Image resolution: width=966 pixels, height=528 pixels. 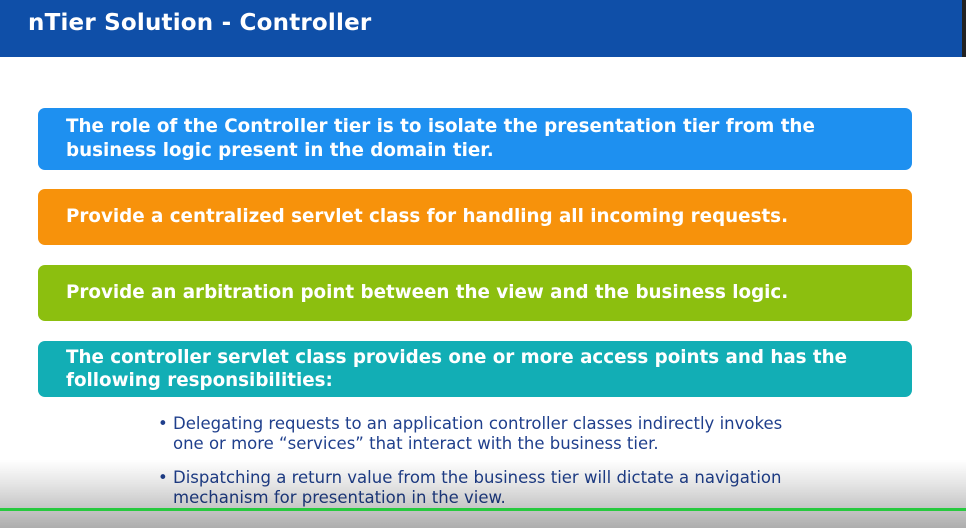 I want to click on video-progress-bar, so click(x=483, y=509).